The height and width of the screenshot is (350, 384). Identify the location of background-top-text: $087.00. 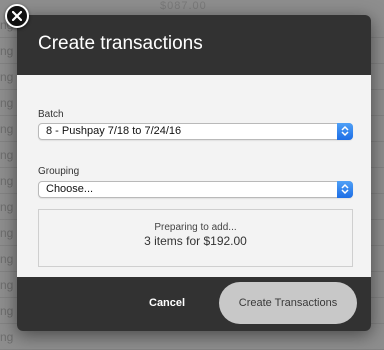
(183, 6).